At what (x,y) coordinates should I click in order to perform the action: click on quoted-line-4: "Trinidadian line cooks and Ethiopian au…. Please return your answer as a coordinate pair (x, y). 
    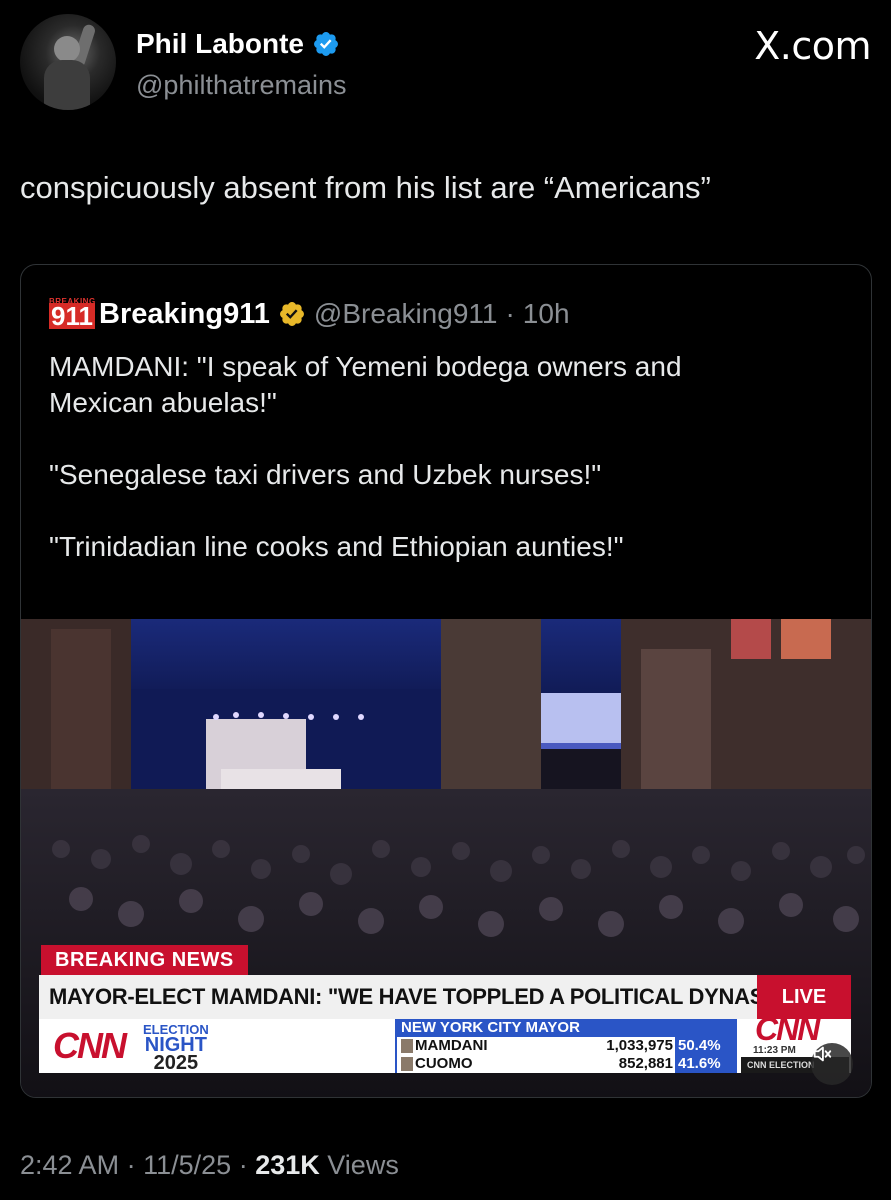
    Looking at the image, I should click on (336, 546).